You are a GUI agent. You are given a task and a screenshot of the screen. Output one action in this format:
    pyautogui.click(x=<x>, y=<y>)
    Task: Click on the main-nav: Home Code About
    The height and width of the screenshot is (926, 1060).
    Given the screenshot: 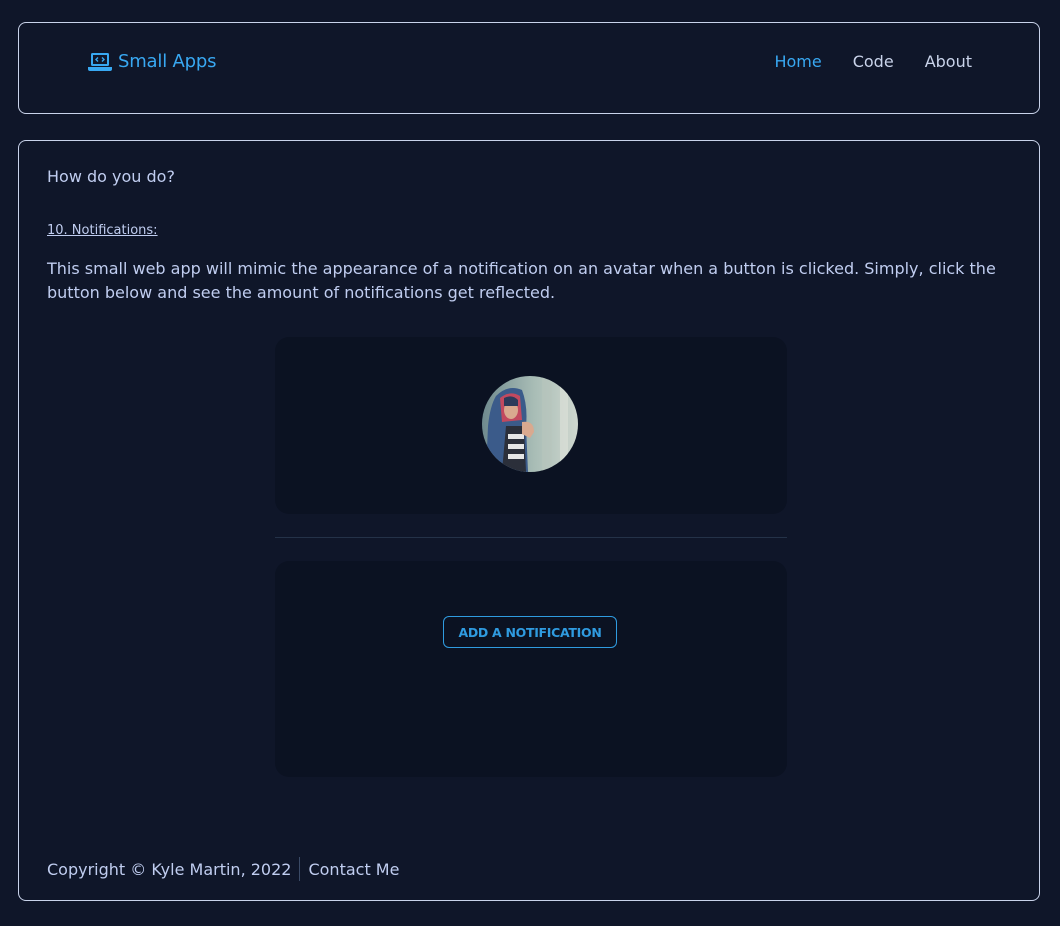 What is the action you would take?
    pyautogui.click(x=857, y=61)
    